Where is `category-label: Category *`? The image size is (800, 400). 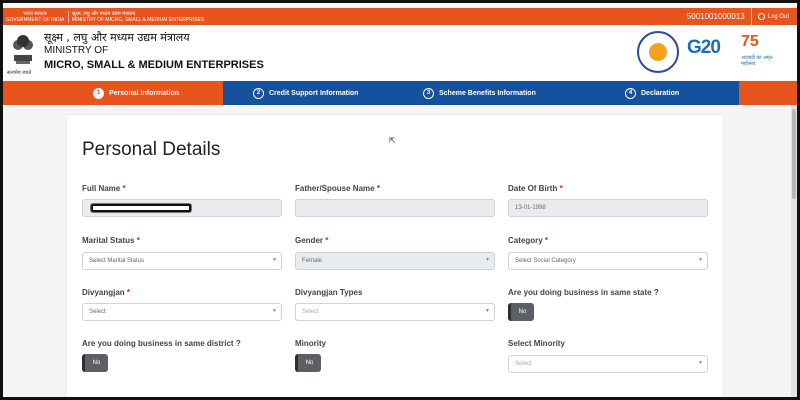
category-label: Category * is located at coordinates (528, 240).